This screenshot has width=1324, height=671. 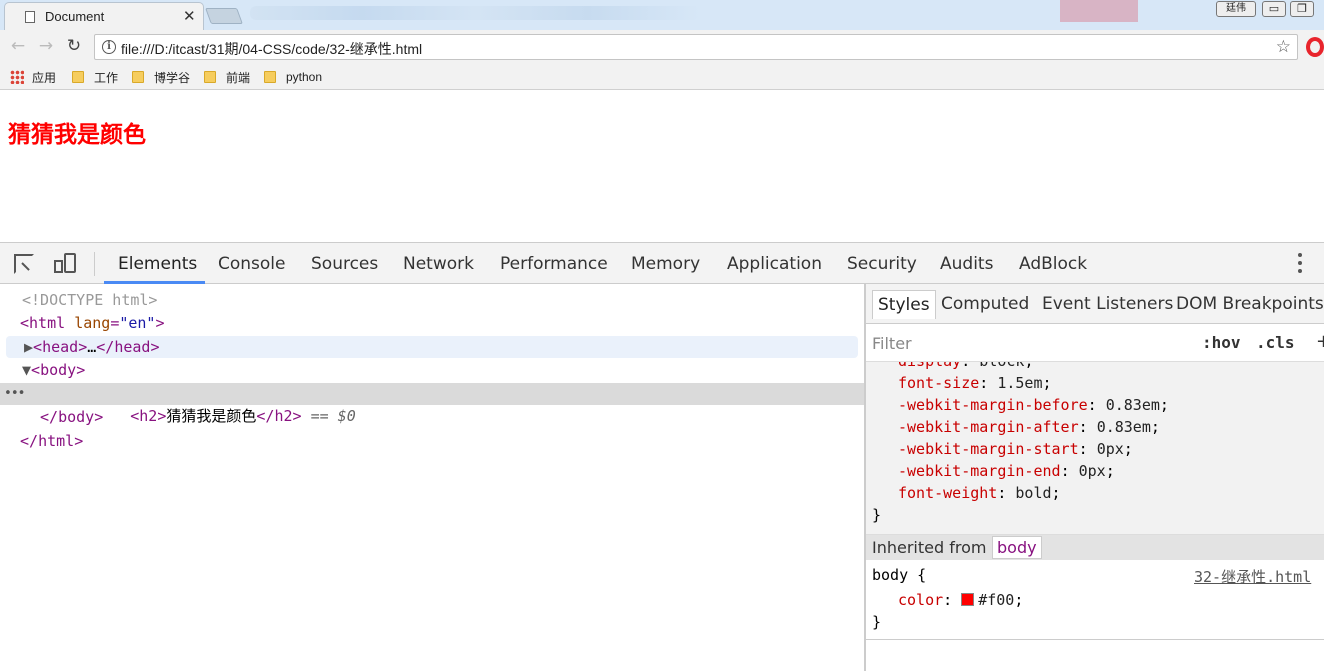 What do you see at coordinates (157, 264) in the screenshot?
I see `tab-elements: Elements` at bounding box center [157, 264].